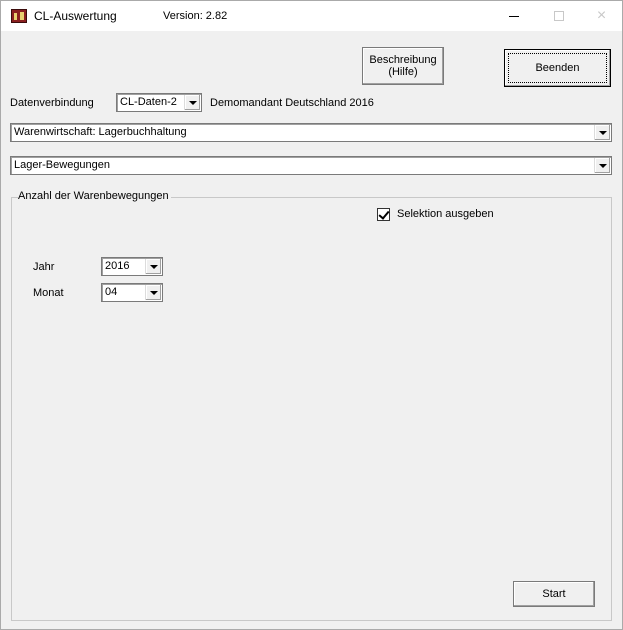 This screenshot has height=630, width=623. What do you see at coordinates (62, 165) in the screenshot?
I see `report-select-value: Lager-Bewegungen` at bounding box center [62, 165].